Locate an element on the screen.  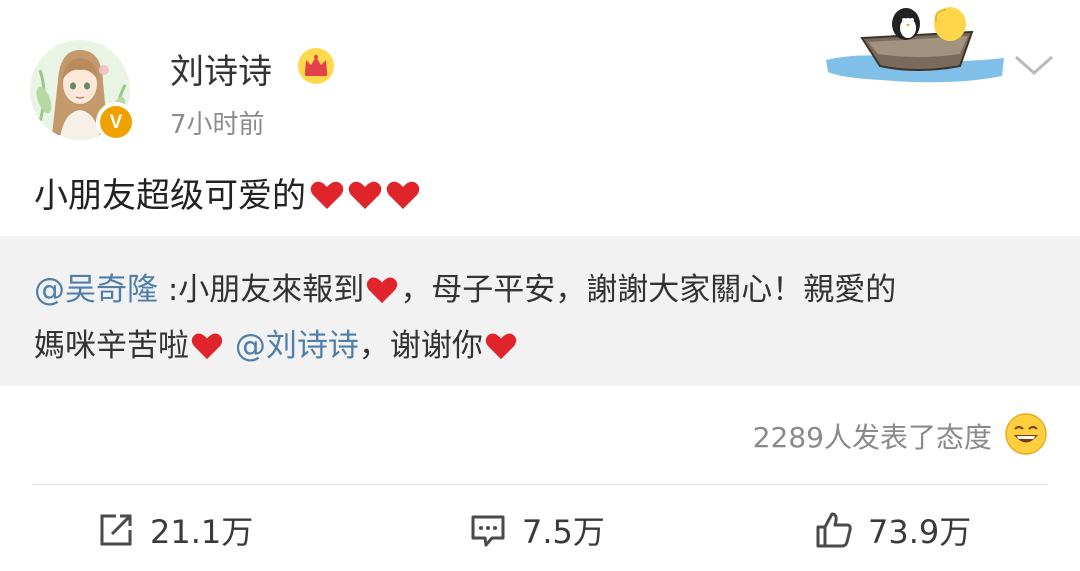
post-text-content: 小朋友超级可爱的 is located at coordinates (170, 196).